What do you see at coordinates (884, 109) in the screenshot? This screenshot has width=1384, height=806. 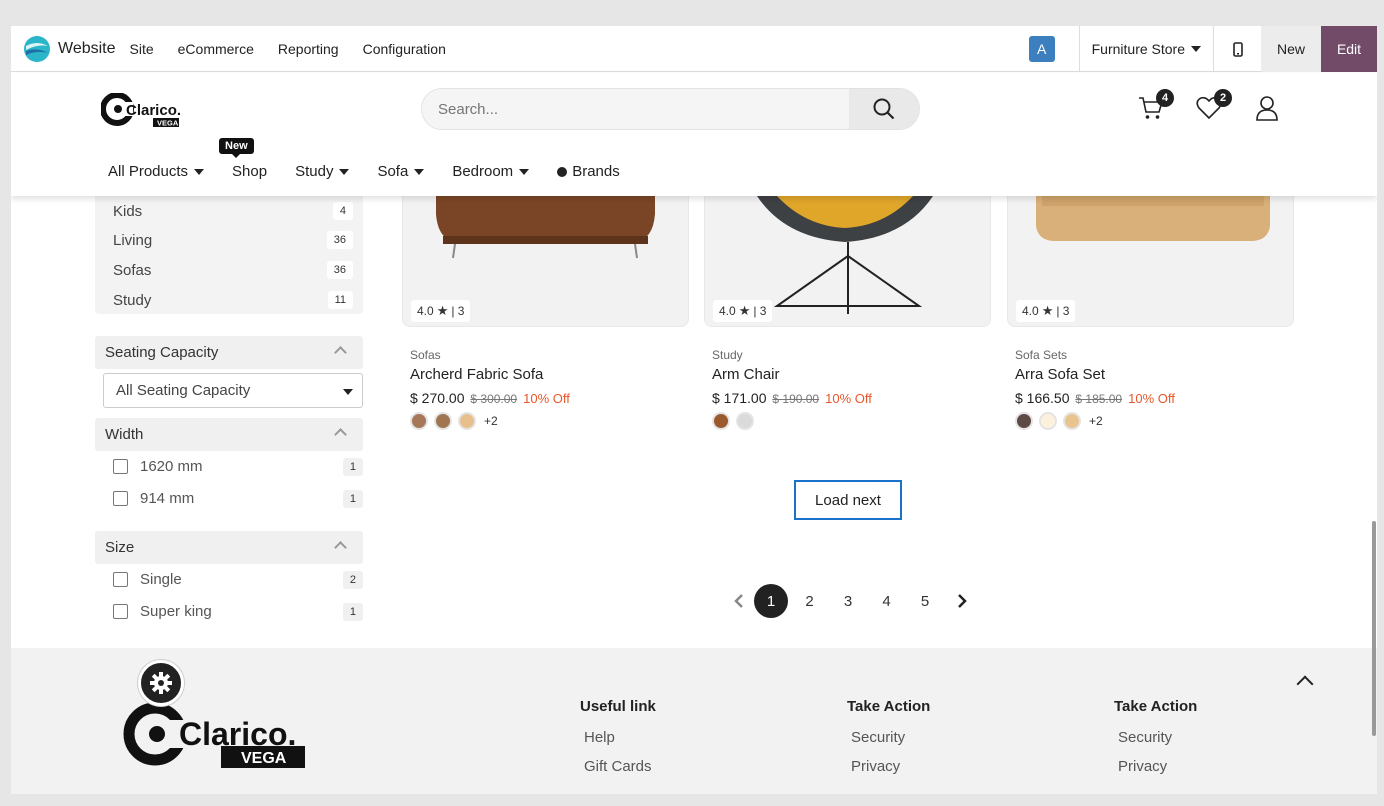 I see `search-button` at bounding box center [884, 109].